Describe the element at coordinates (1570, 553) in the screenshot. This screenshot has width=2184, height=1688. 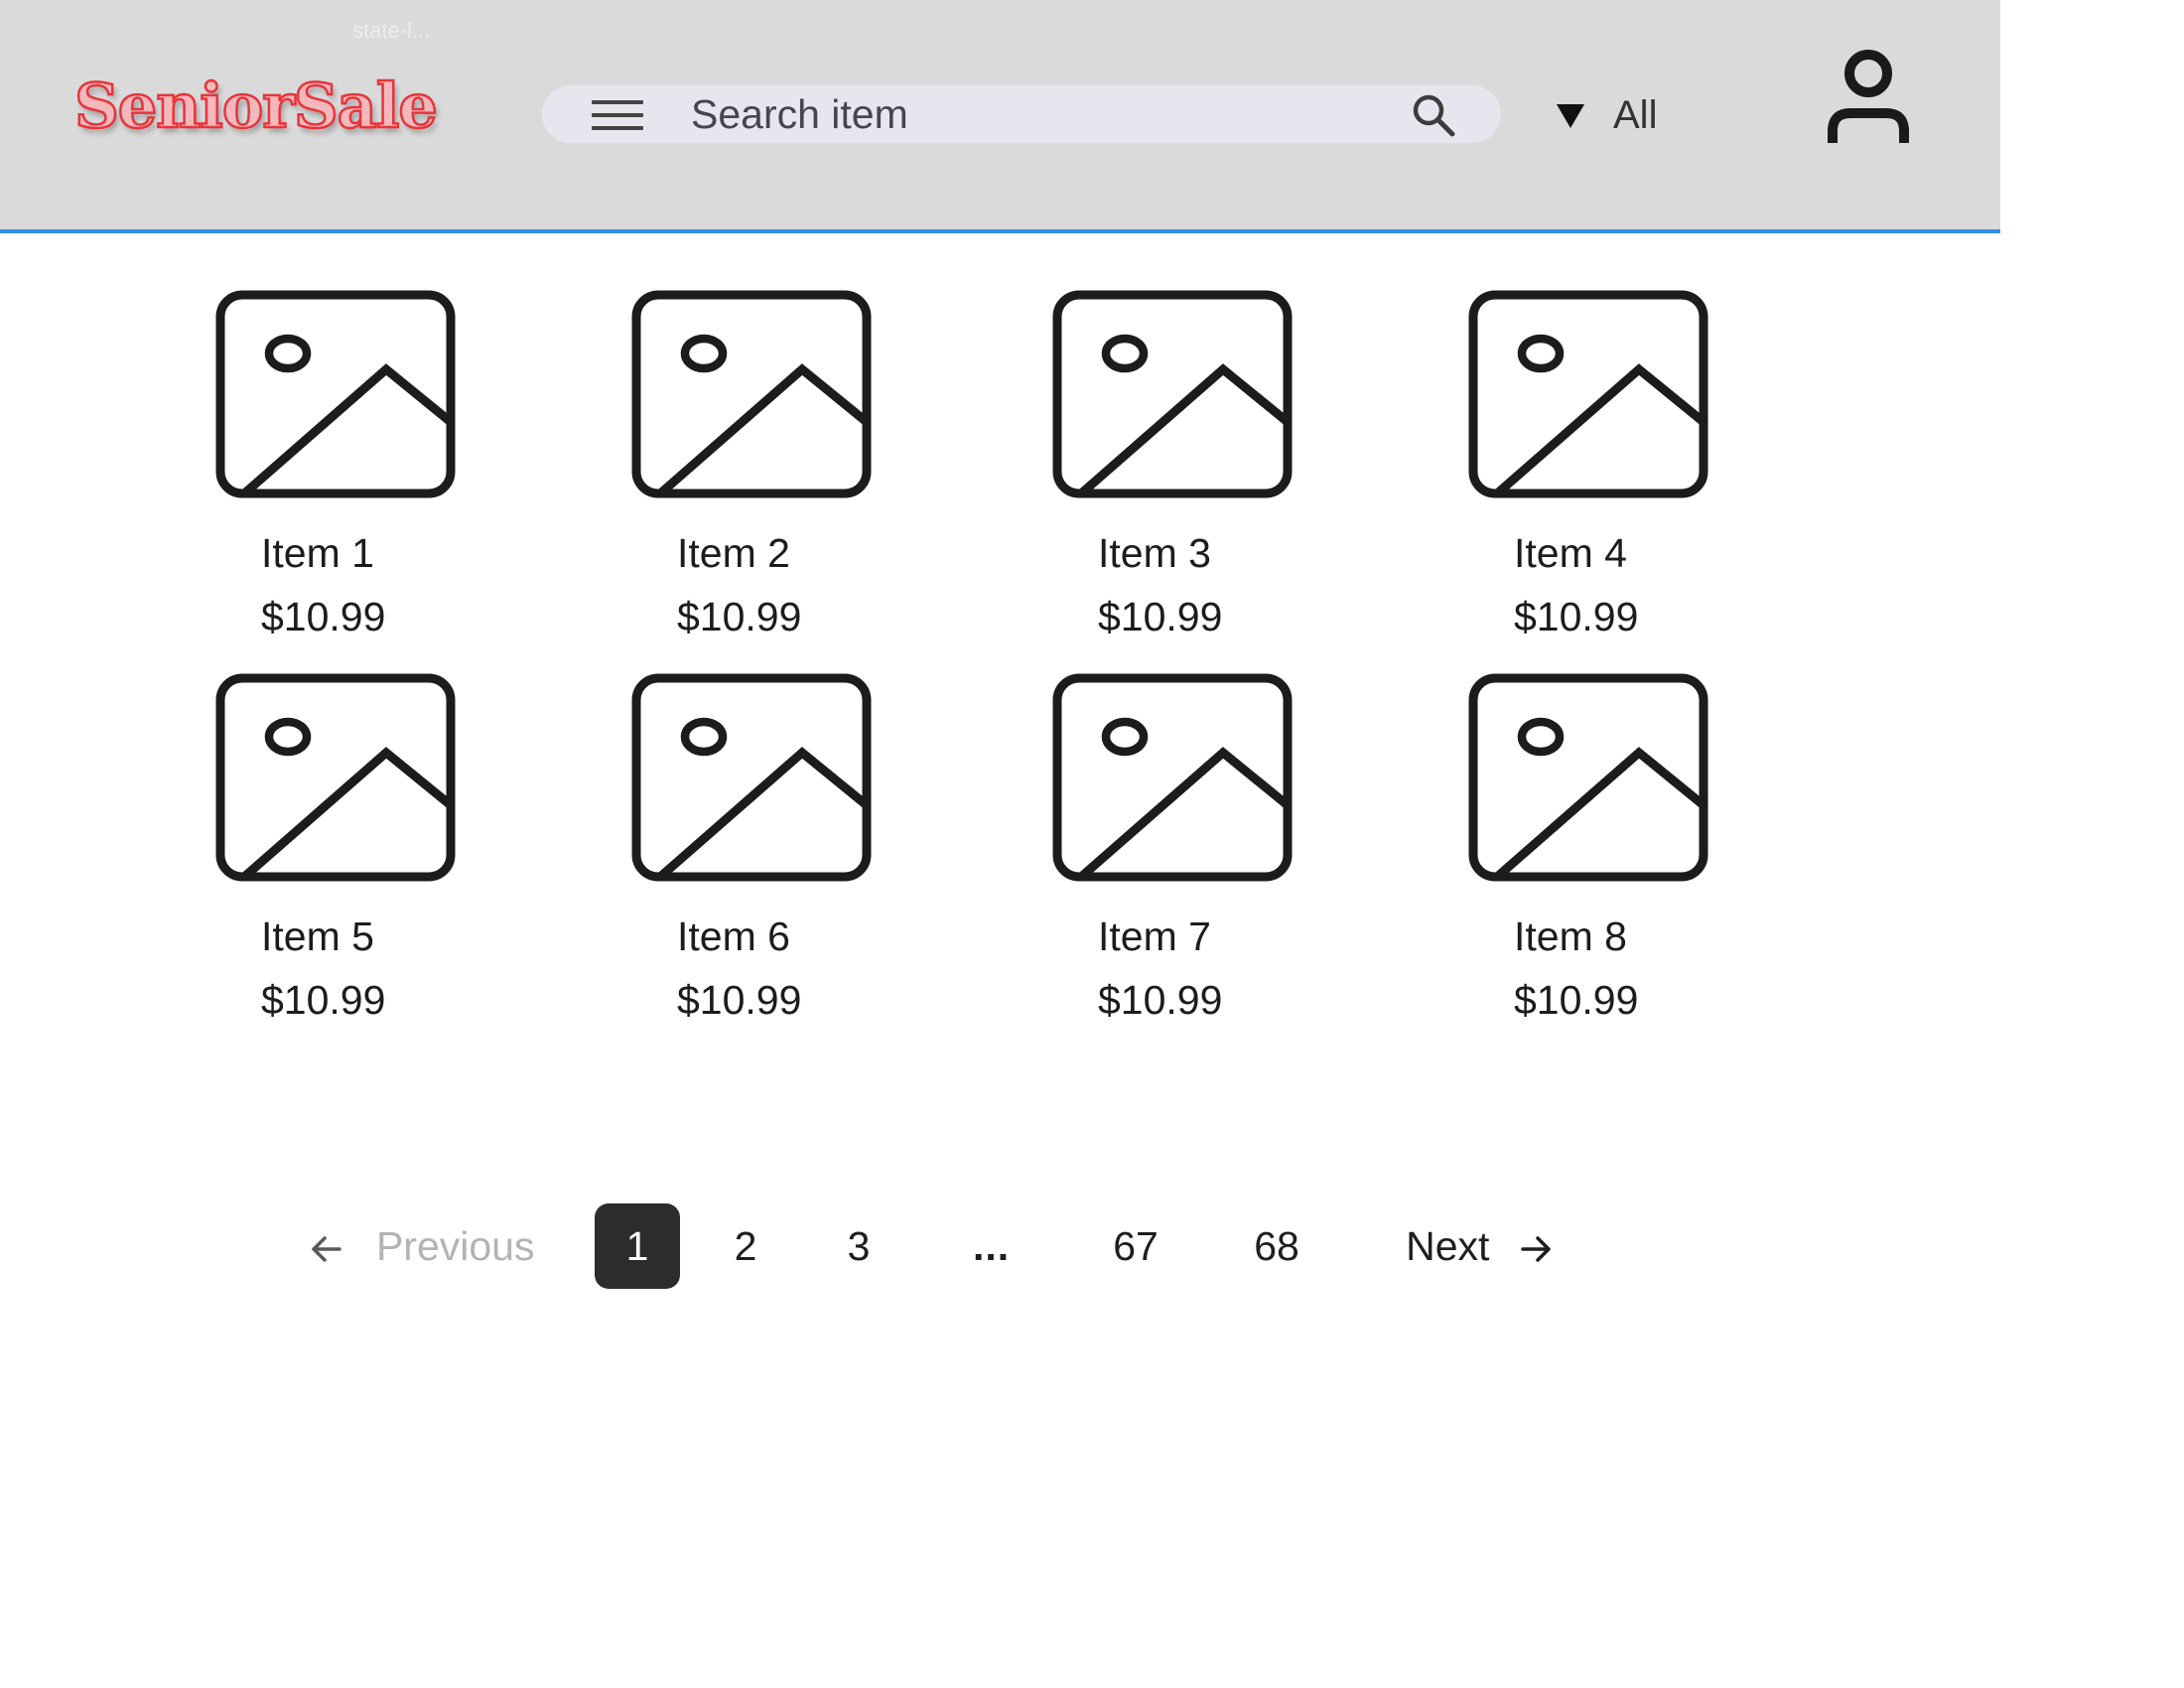
I see `product-name: Item 4` at that location.